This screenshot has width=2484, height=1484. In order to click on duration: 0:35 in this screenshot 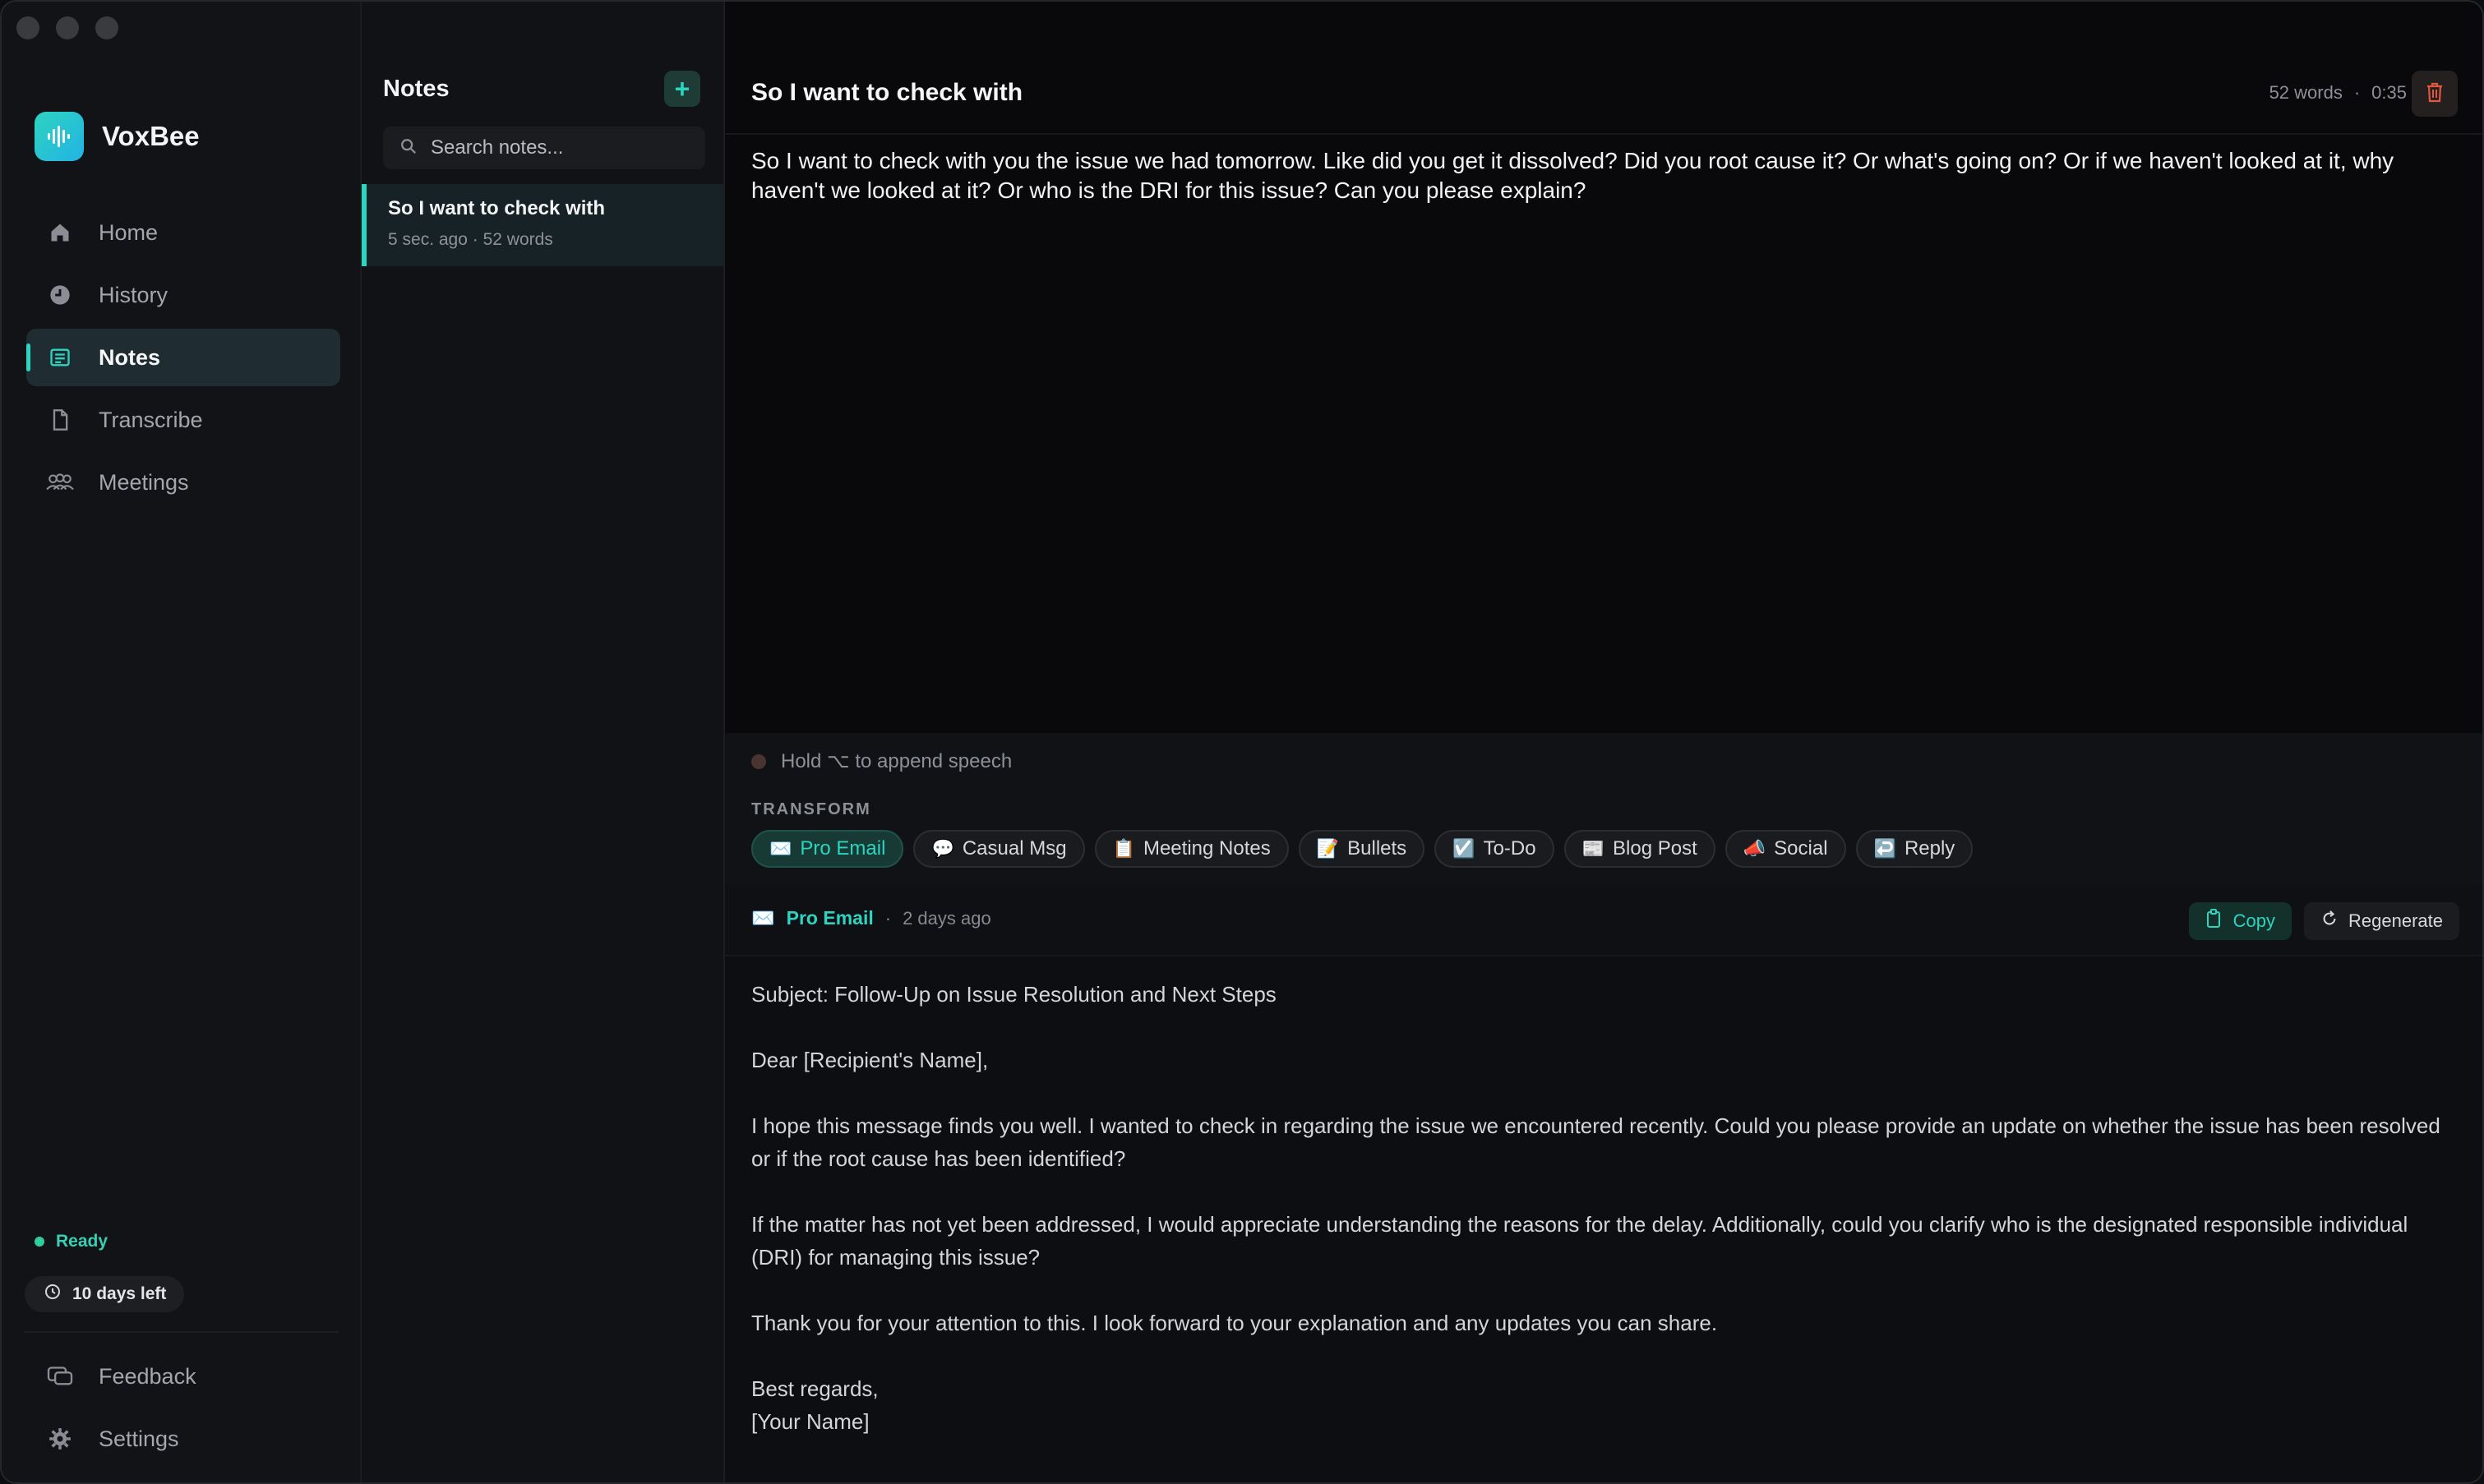, I will do `click(2389, 93)`.